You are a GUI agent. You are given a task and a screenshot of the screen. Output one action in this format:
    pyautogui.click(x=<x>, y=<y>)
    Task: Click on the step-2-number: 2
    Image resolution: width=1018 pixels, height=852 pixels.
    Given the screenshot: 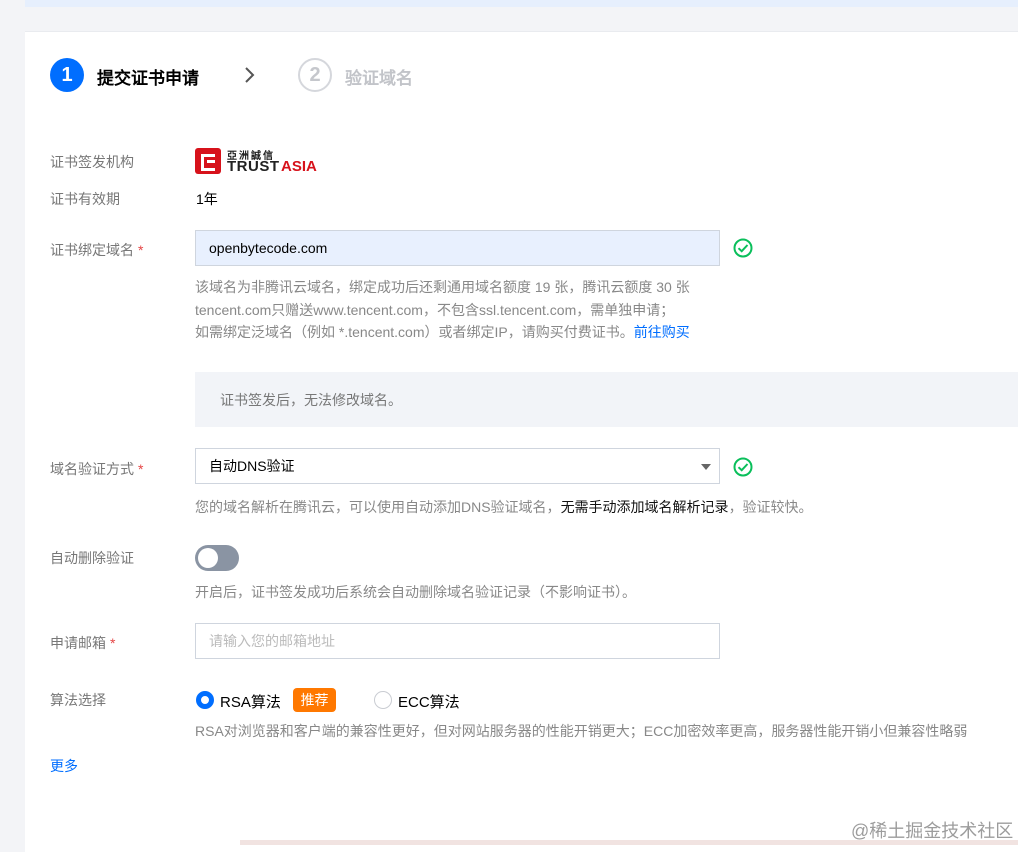 What is the action you would take?
    pyautogui.click(x=315, y=74)
    